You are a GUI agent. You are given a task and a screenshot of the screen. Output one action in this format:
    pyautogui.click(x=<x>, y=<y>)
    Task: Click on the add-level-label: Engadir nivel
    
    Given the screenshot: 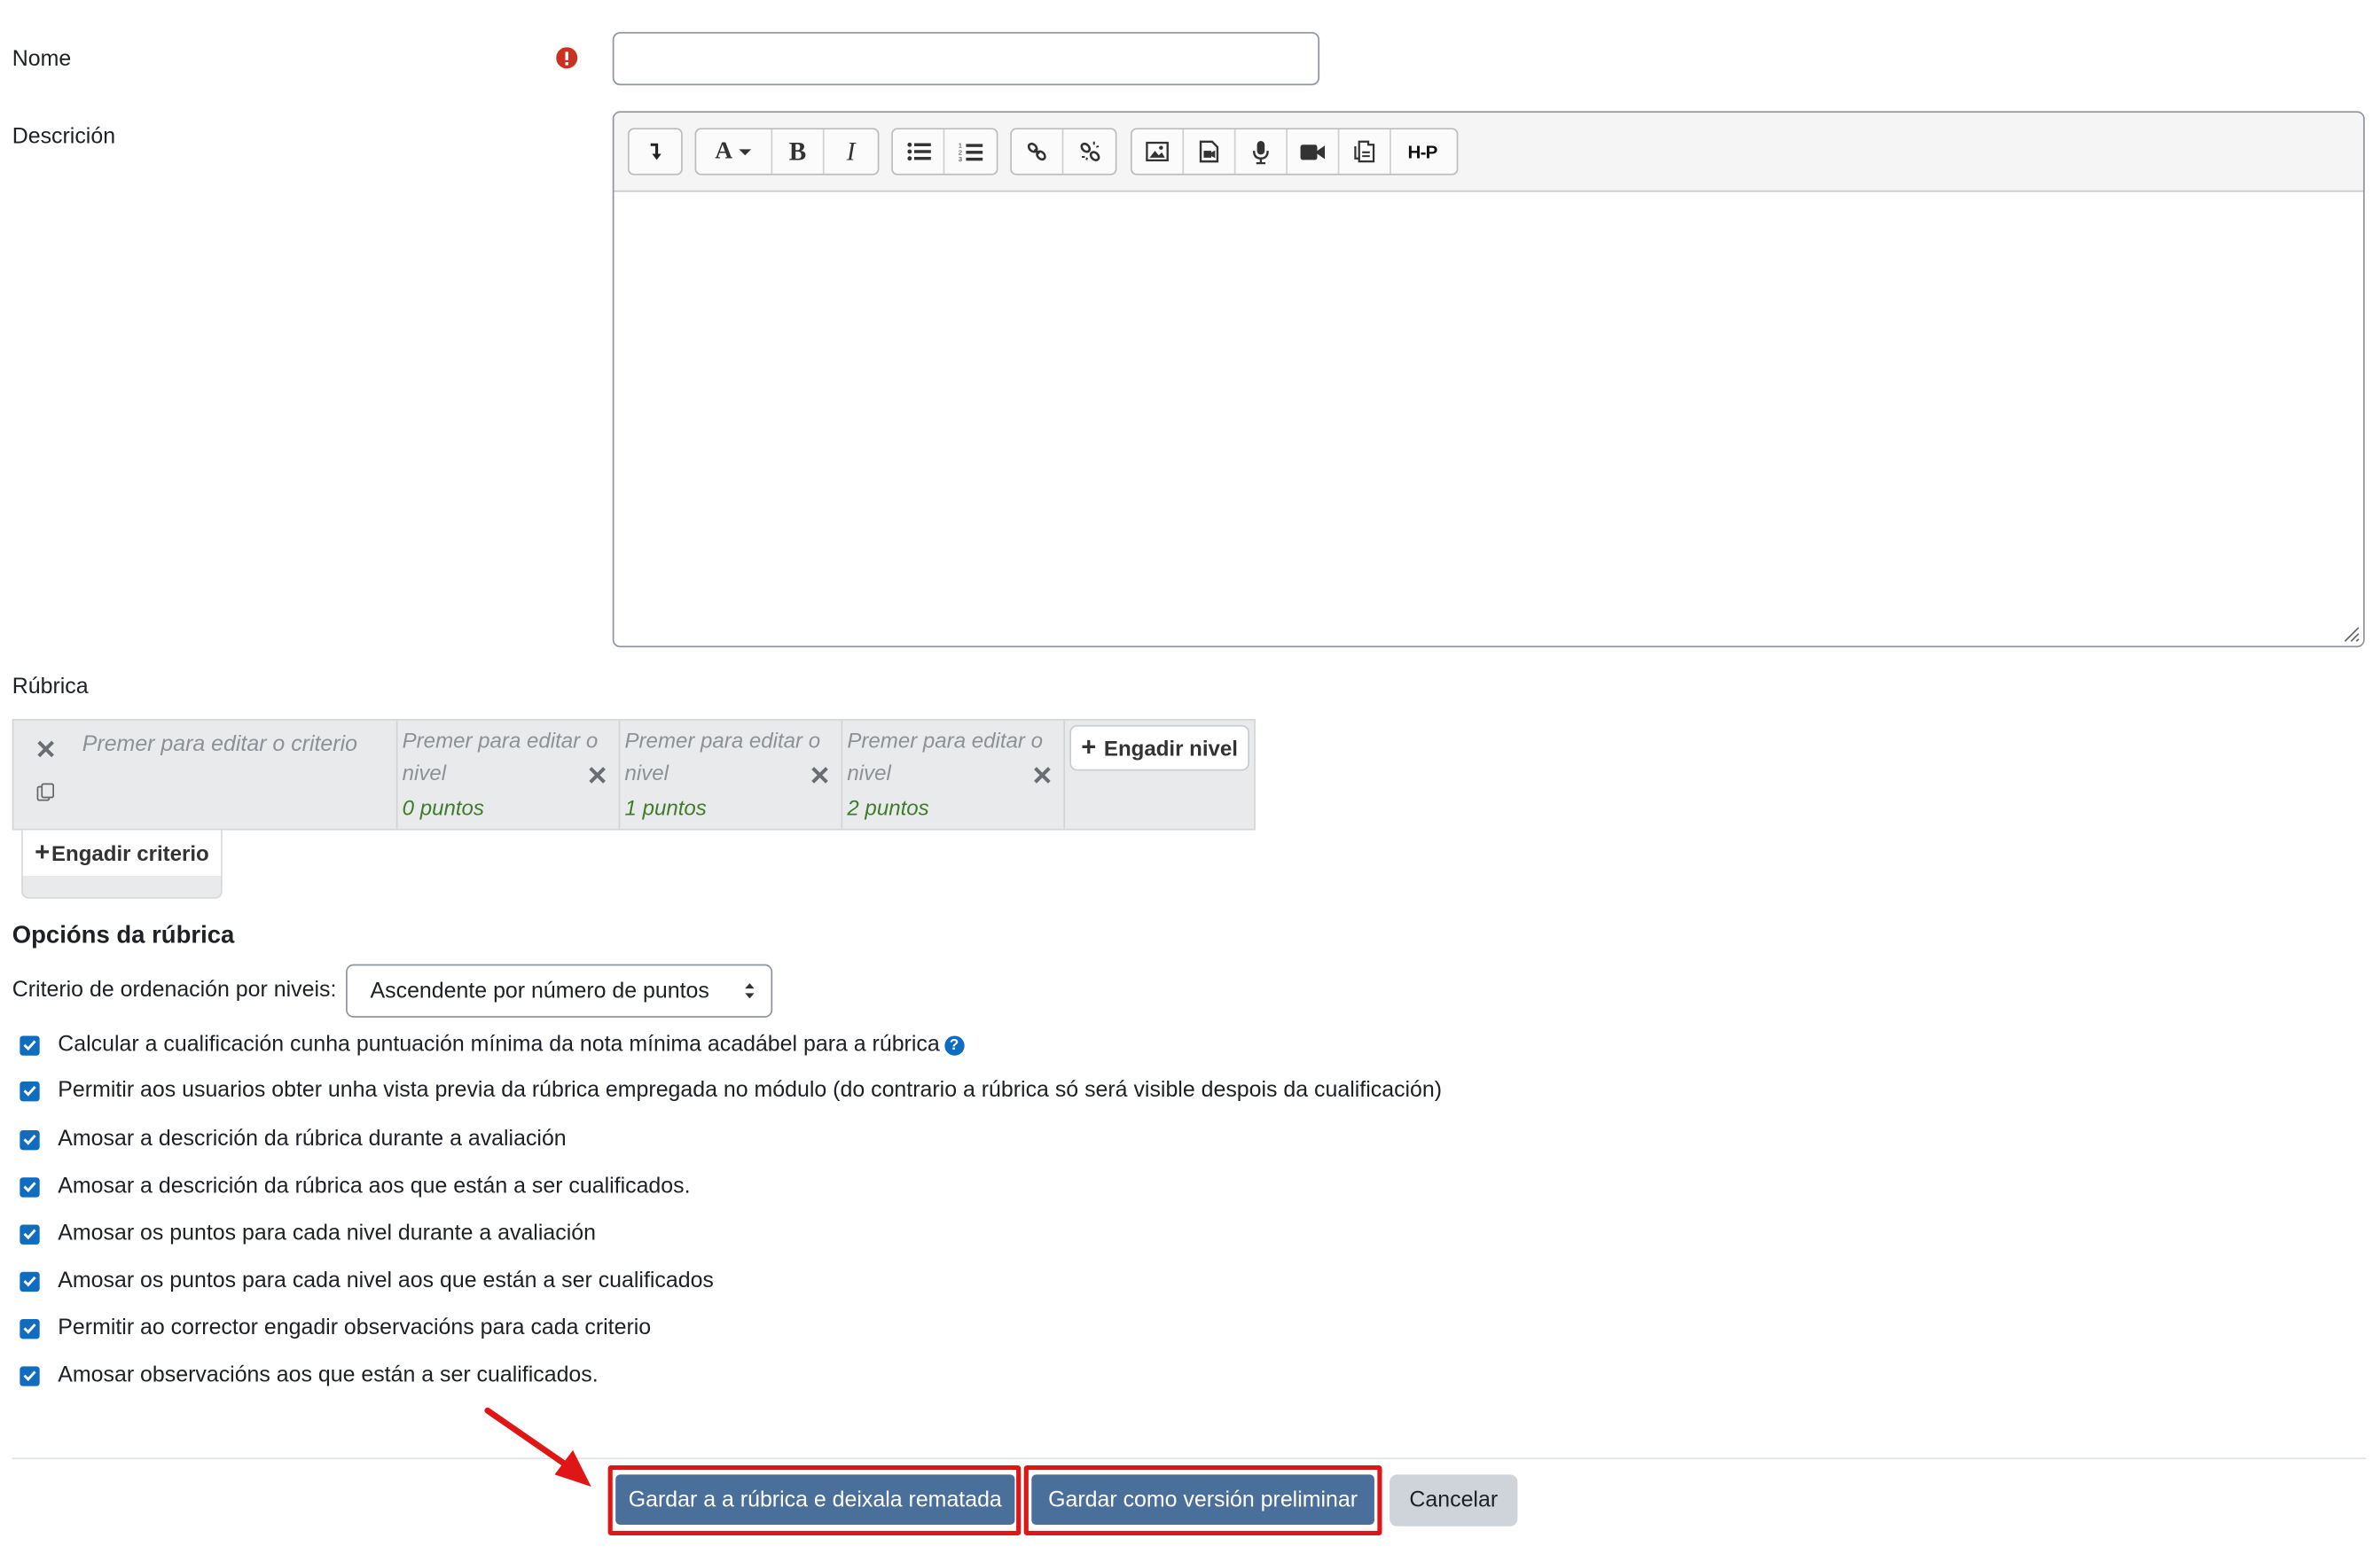 What is the action you would take?
    pyautogui.click(x=1170, y=748)
    